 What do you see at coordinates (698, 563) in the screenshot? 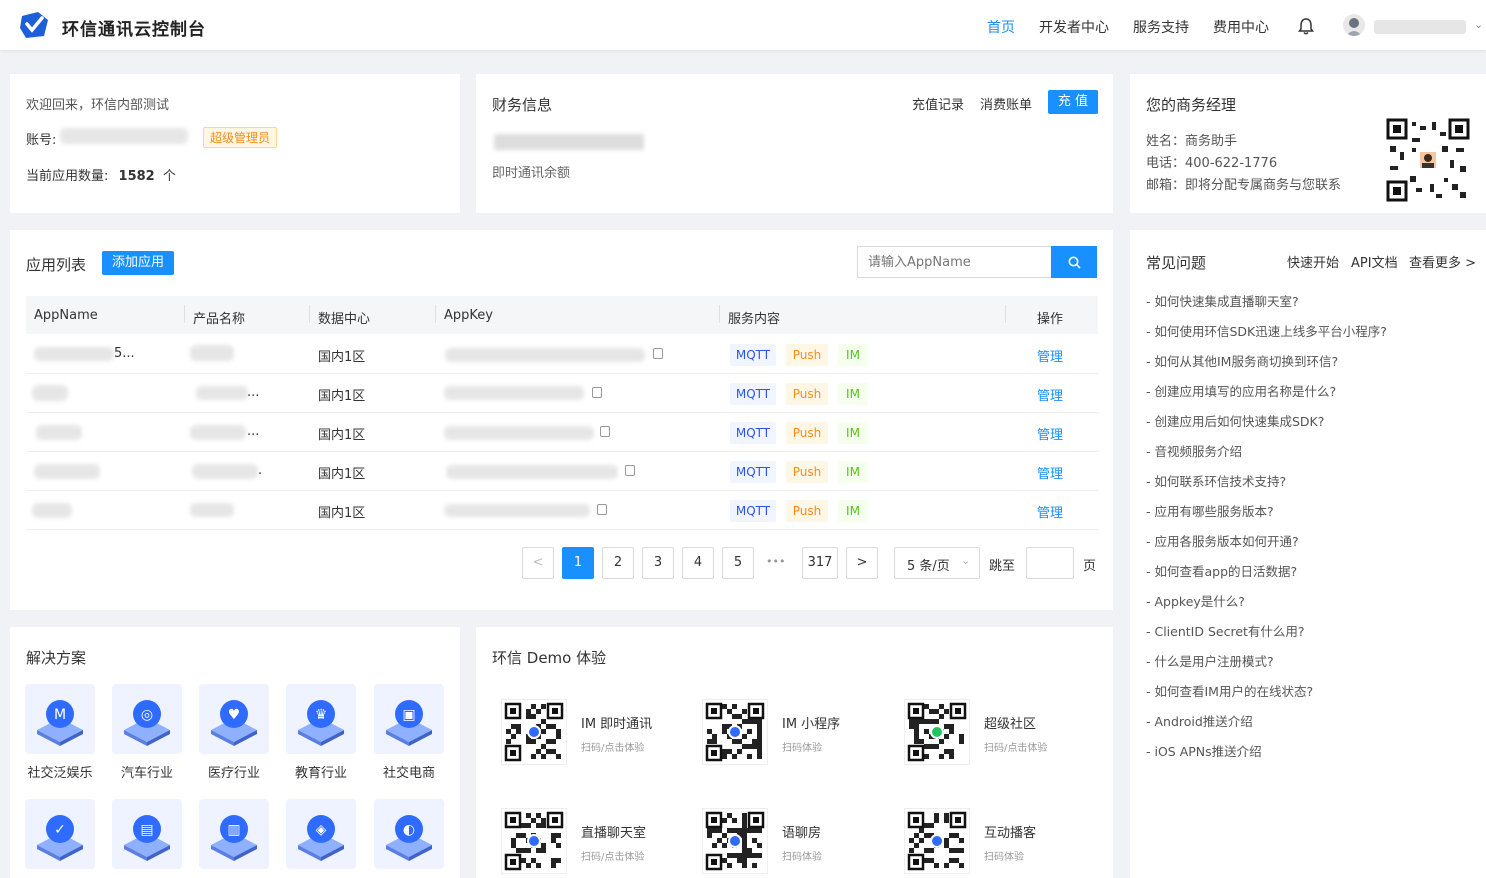
I see `page-4: 4` at bounding box center [698, 563].